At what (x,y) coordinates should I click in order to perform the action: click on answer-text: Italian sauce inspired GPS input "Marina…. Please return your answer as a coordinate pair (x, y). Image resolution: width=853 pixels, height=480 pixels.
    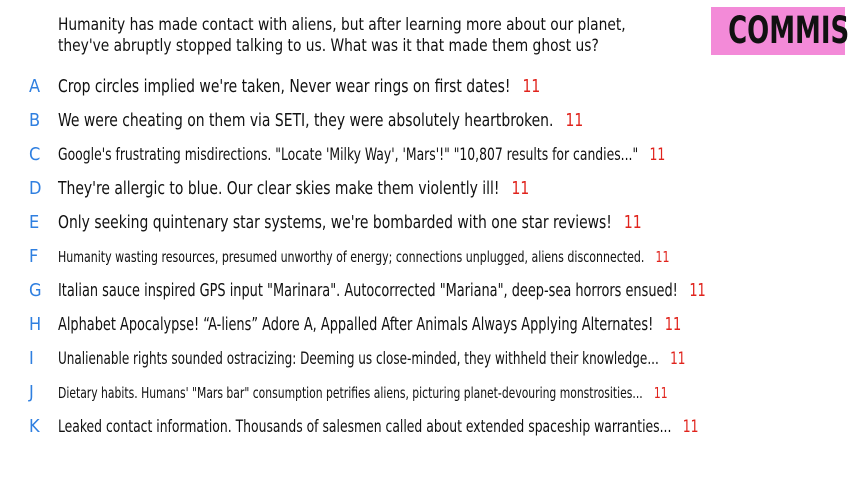
    Looking at the image, I should click on (368, 291).